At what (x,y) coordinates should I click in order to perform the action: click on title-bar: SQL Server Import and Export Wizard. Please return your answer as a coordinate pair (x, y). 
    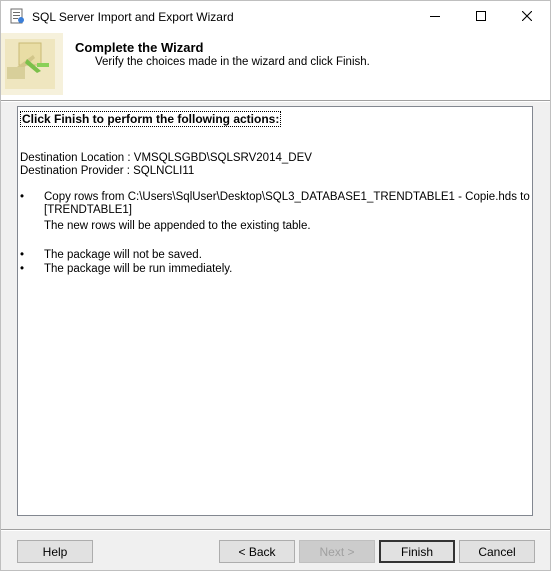
    Looking at the image, I should click on (275, 17).